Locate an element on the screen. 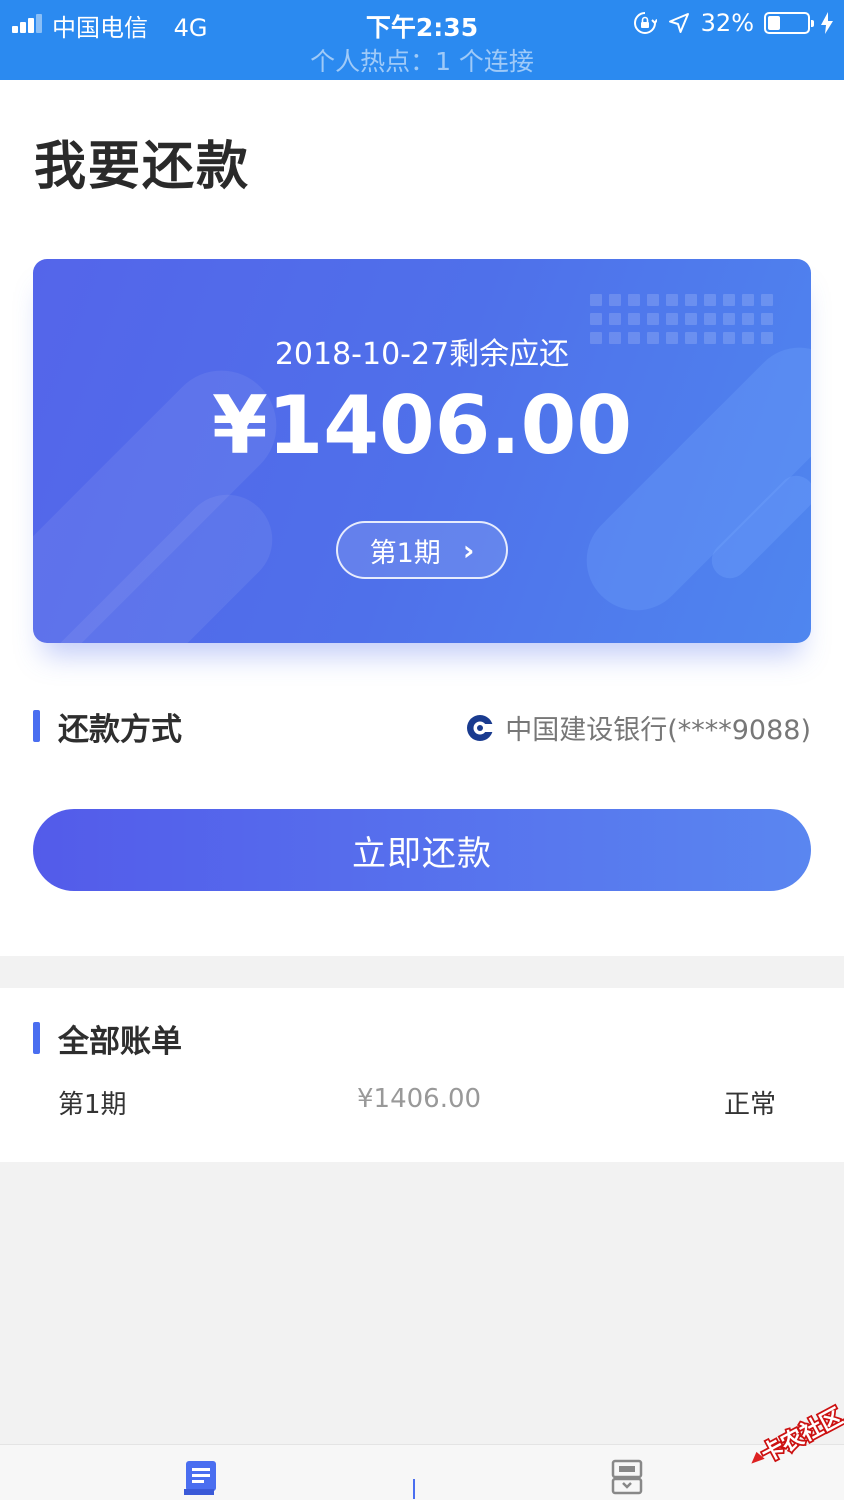 Image resolution: width=844 pixels, height=1500 pixels. bill-row: 第1期 ¥1406.00 正常 is located at coordinates (422, 1105).